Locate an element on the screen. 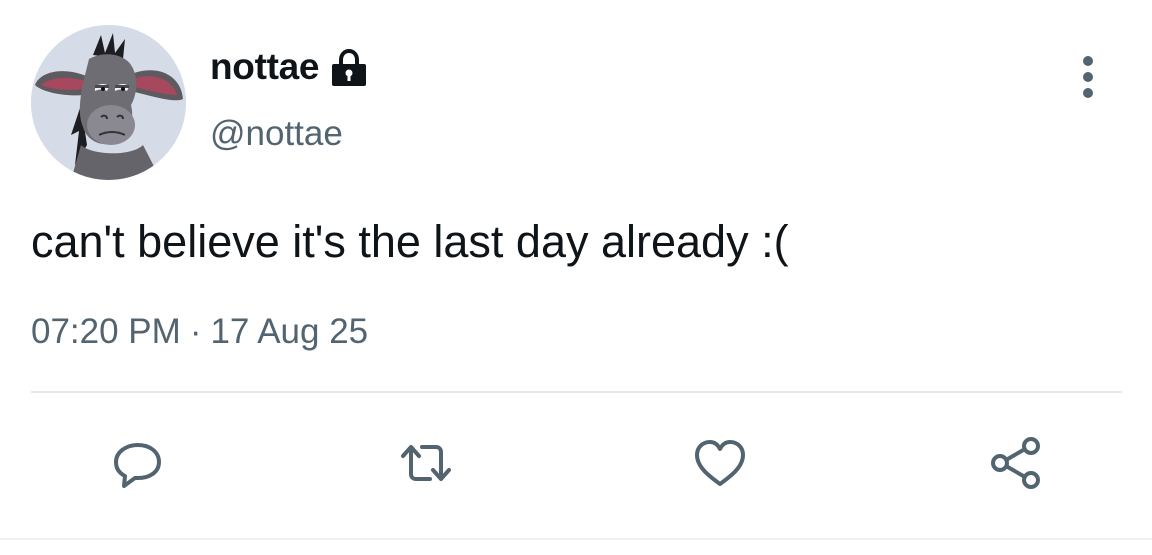 The width and height of the screenshot is (1152, 555). lock-icon is located at coordinates (349, 68).